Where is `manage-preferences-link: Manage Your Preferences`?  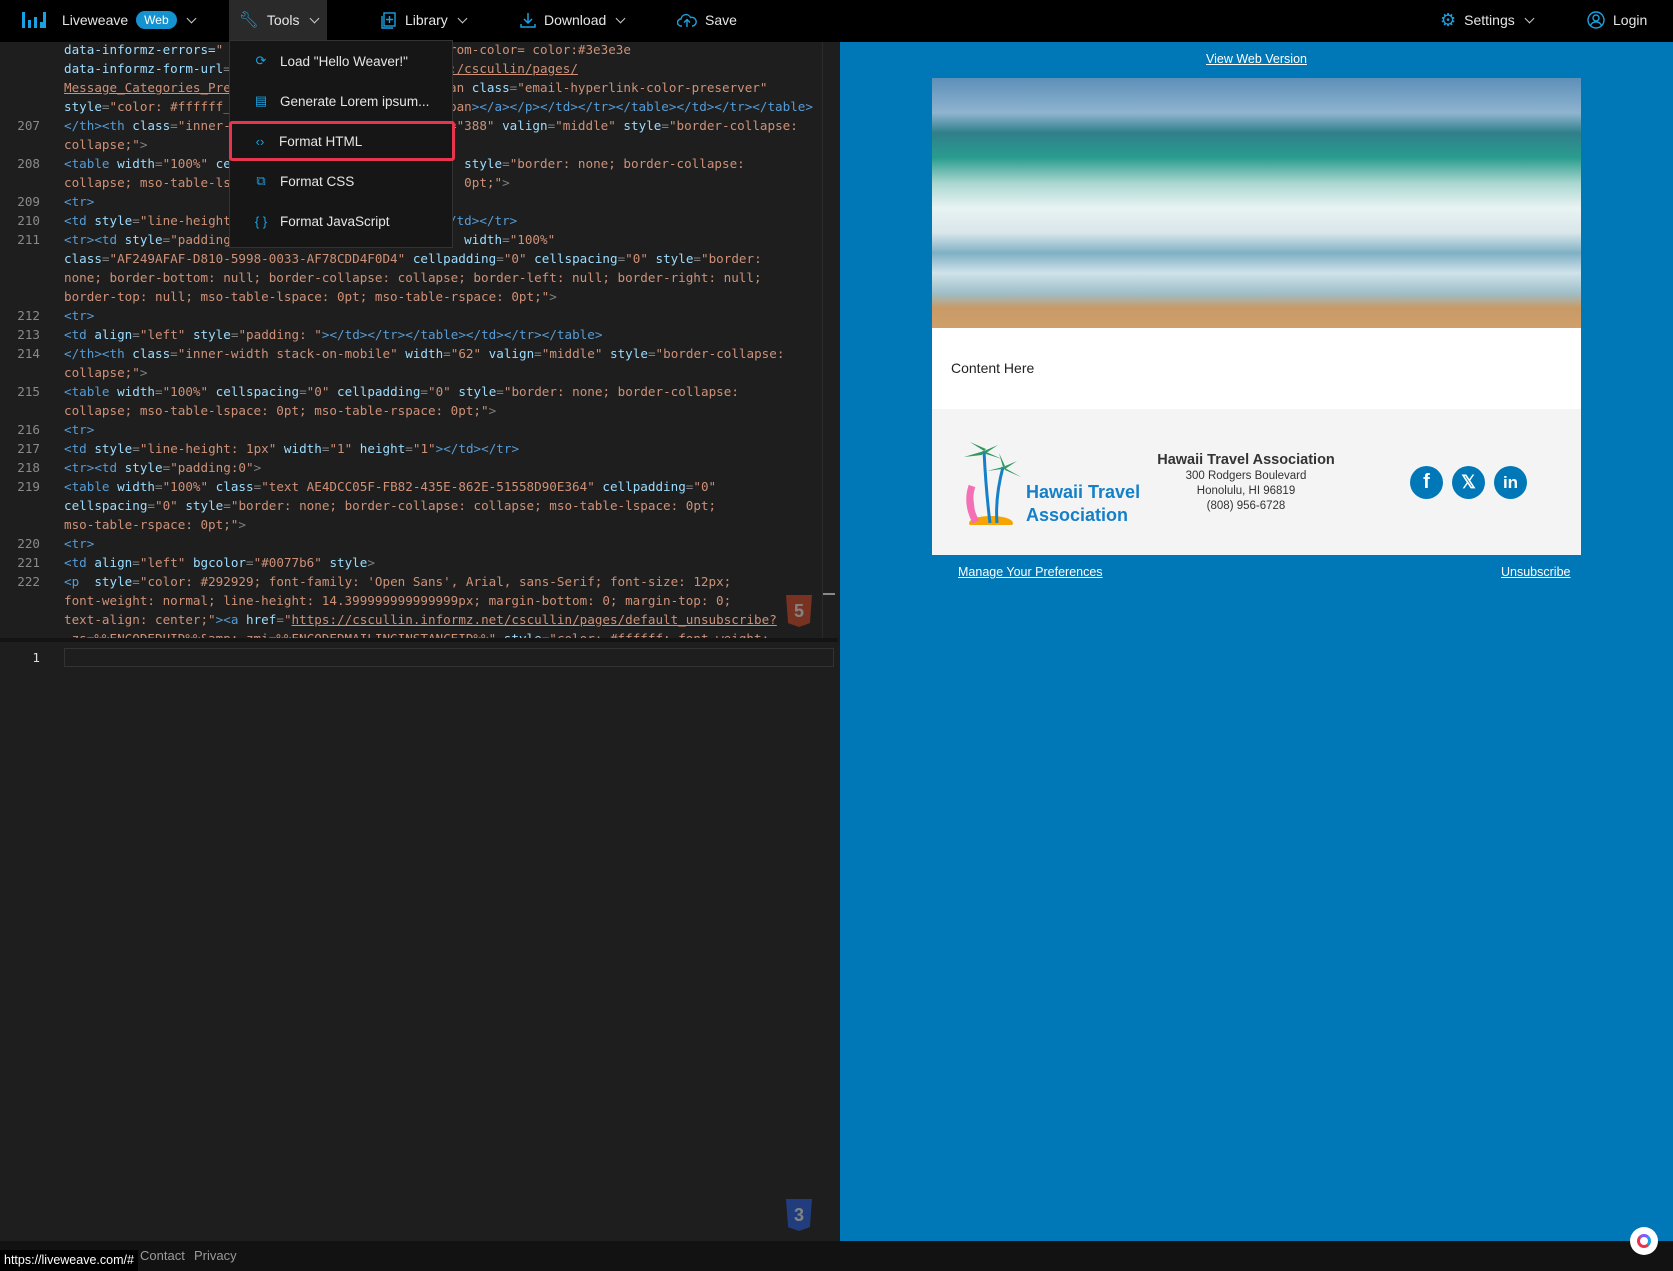 manage-preferences-link: Manage Your Preferences is located at coordinates (1030, 572).